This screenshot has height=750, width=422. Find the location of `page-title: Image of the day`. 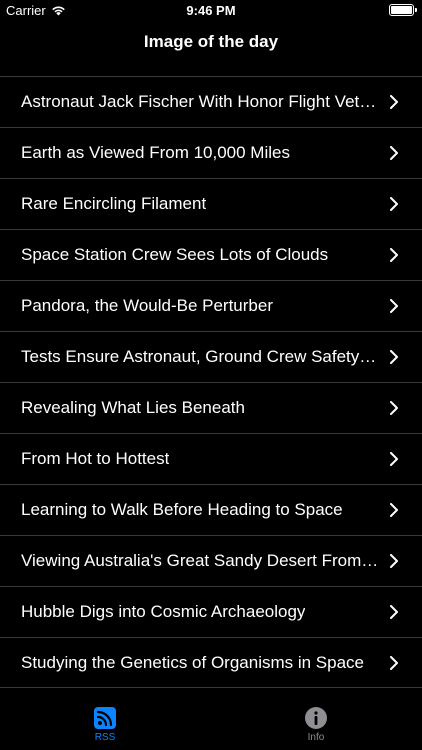

page-title: Image of the day is located at coordinates (211, 41).